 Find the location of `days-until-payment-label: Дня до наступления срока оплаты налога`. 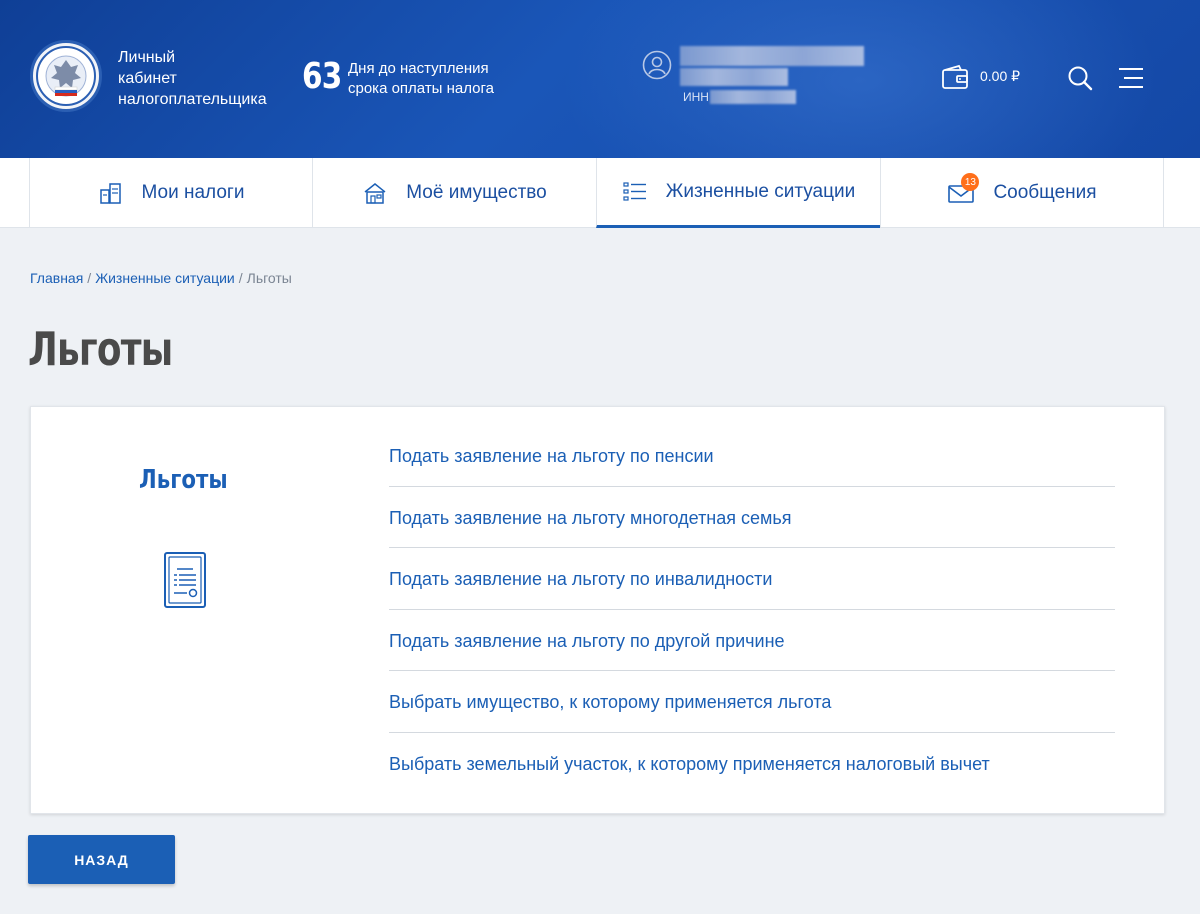

days-until-payment-label: Дня до наступления срока оплаты налога is located at coordinates (448, 79).